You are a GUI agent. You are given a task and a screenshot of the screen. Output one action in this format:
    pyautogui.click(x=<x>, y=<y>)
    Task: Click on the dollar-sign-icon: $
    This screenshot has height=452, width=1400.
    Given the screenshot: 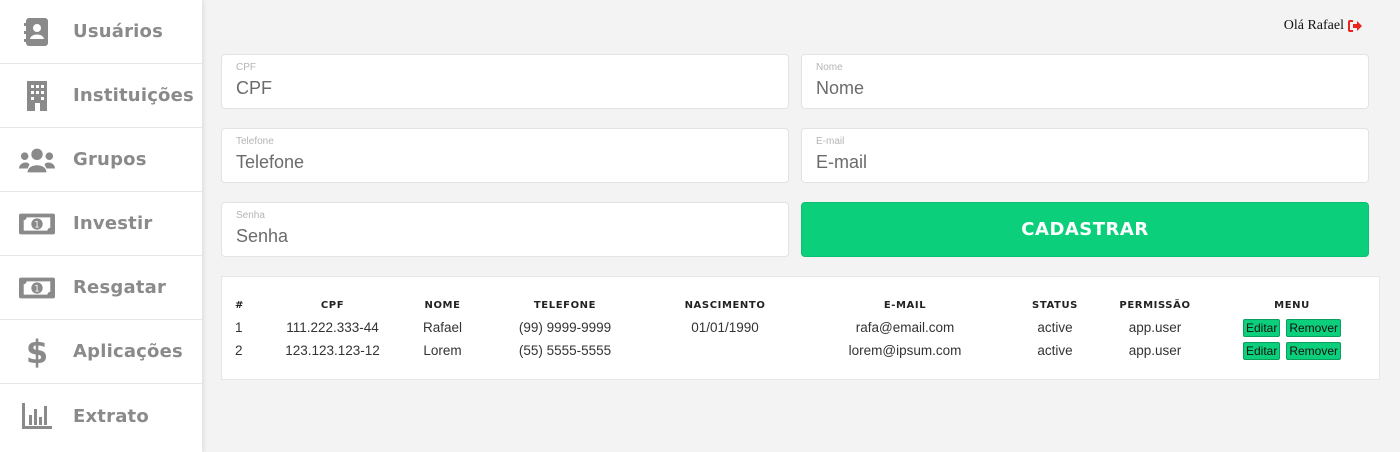 What is the action you would take?
    pyautogui.click(x=37, y=352)
    